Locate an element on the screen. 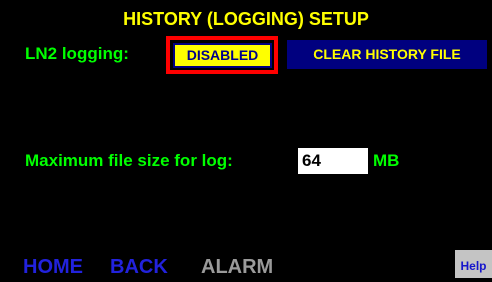  back-button: BACK is located at coordinates (139, 267).